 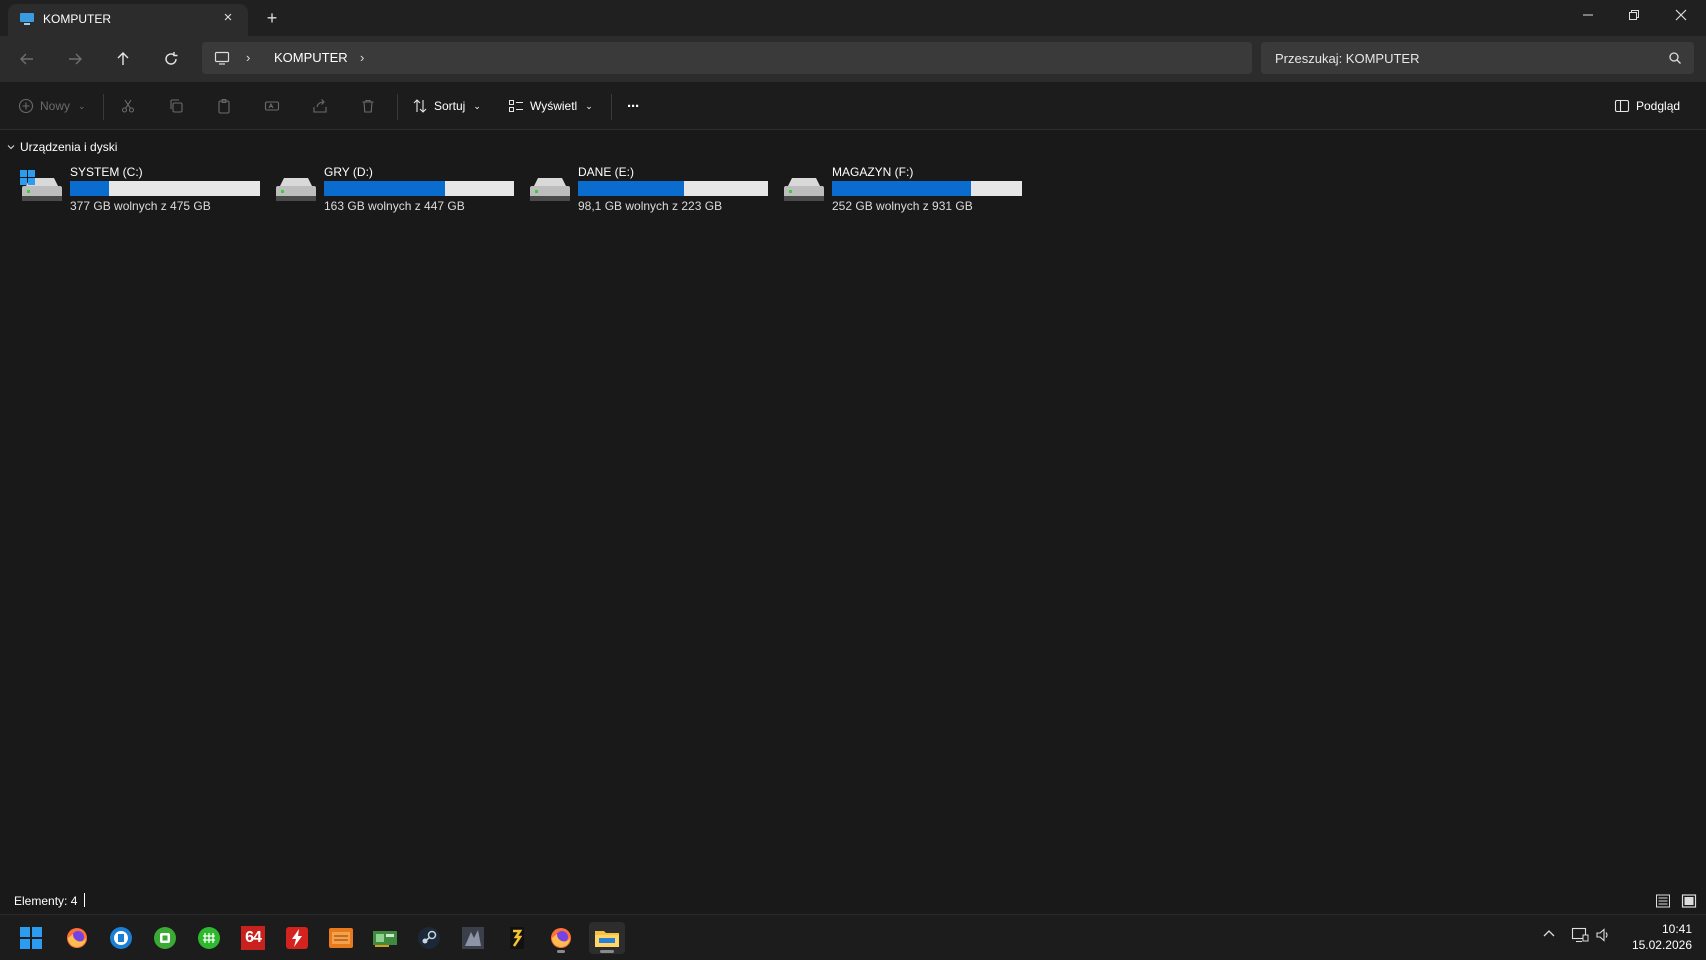 I want to click on taskbar-cpuz, so click(x=341, y=938).